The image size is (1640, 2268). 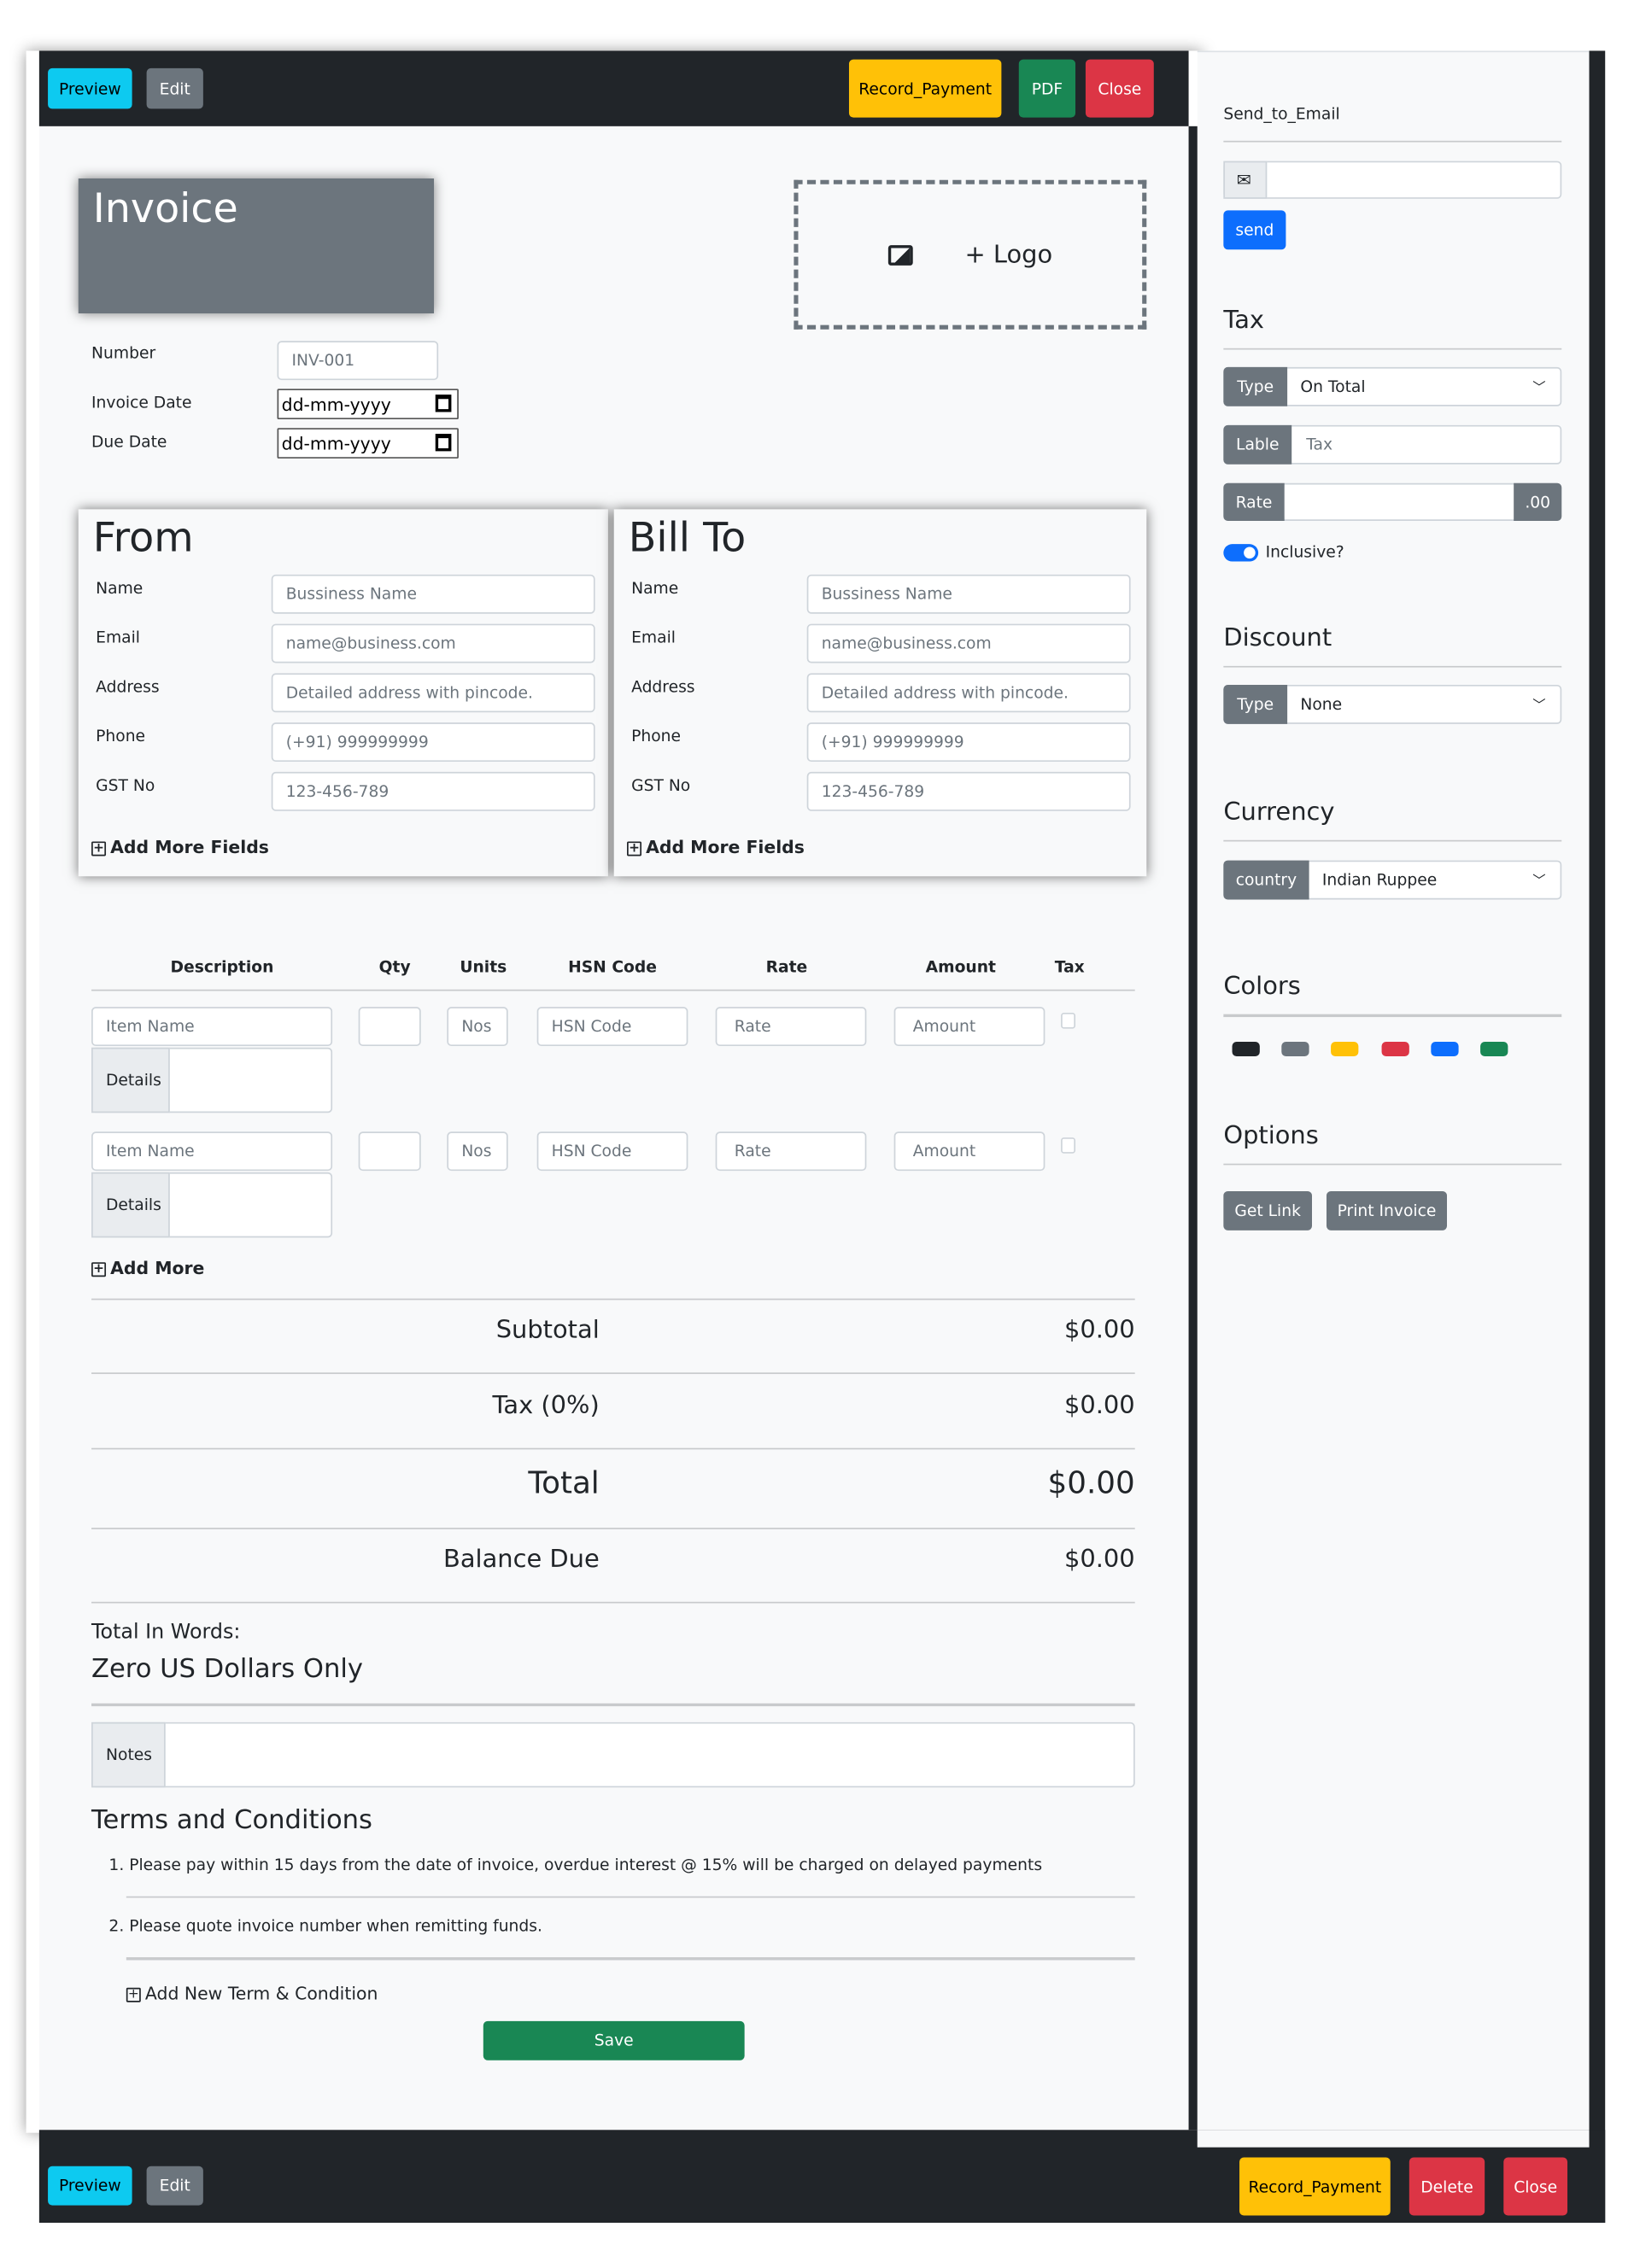 What do you see at coordinates (150, 1027) in the screenshot?
I see `placeholder: Item Name` at bounding box center [150, 1027].